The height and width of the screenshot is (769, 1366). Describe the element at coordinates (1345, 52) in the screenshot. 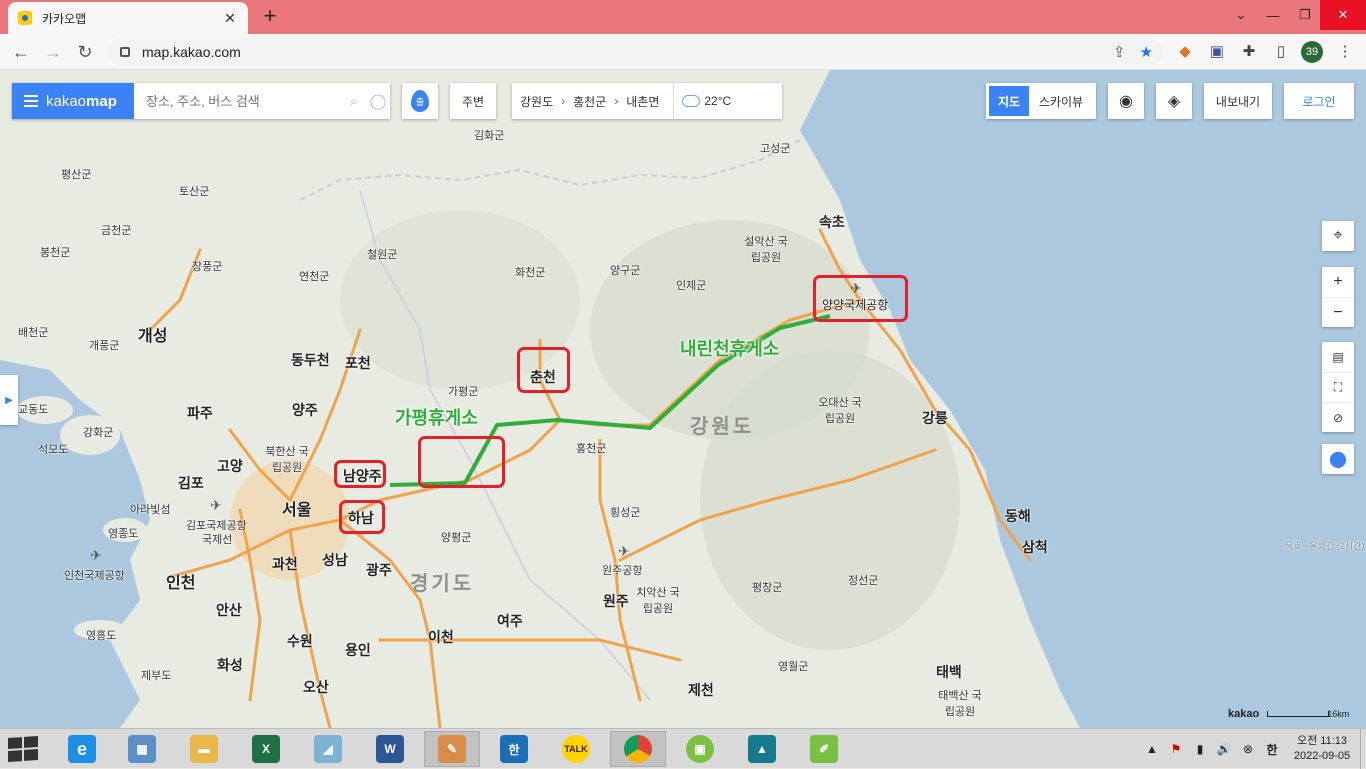

I see `menu-kebab-icon: ⋮` at that location.